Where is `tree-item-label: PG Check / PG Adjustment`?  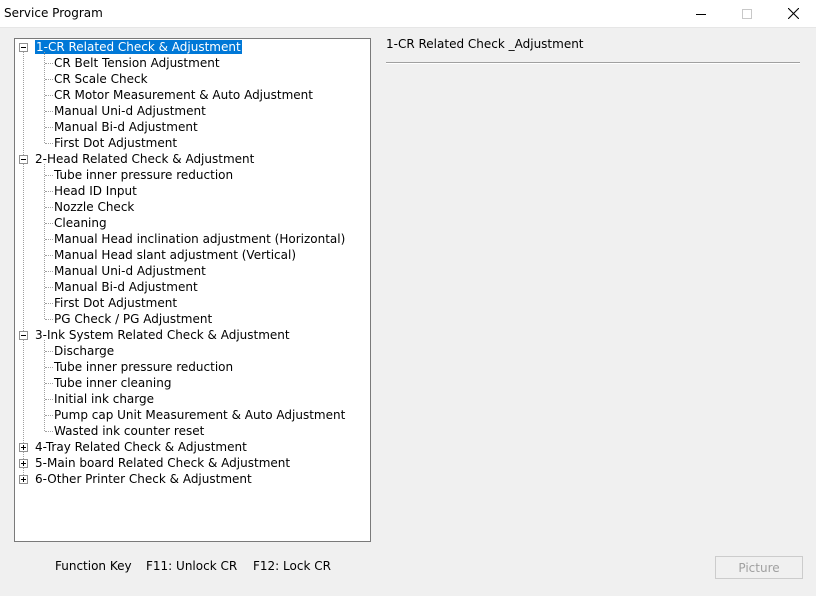 tree-item-label: PG Check / PG Adjustment is located at coordinates (133, 319).